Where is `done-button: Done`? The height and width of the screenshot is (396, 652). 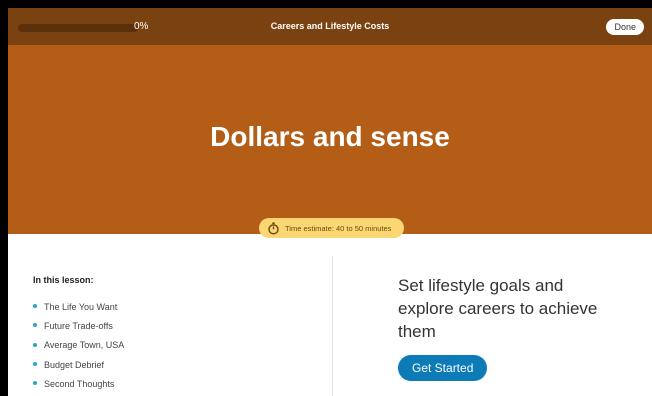
done-button: Done is located at coordinates (625, 27).